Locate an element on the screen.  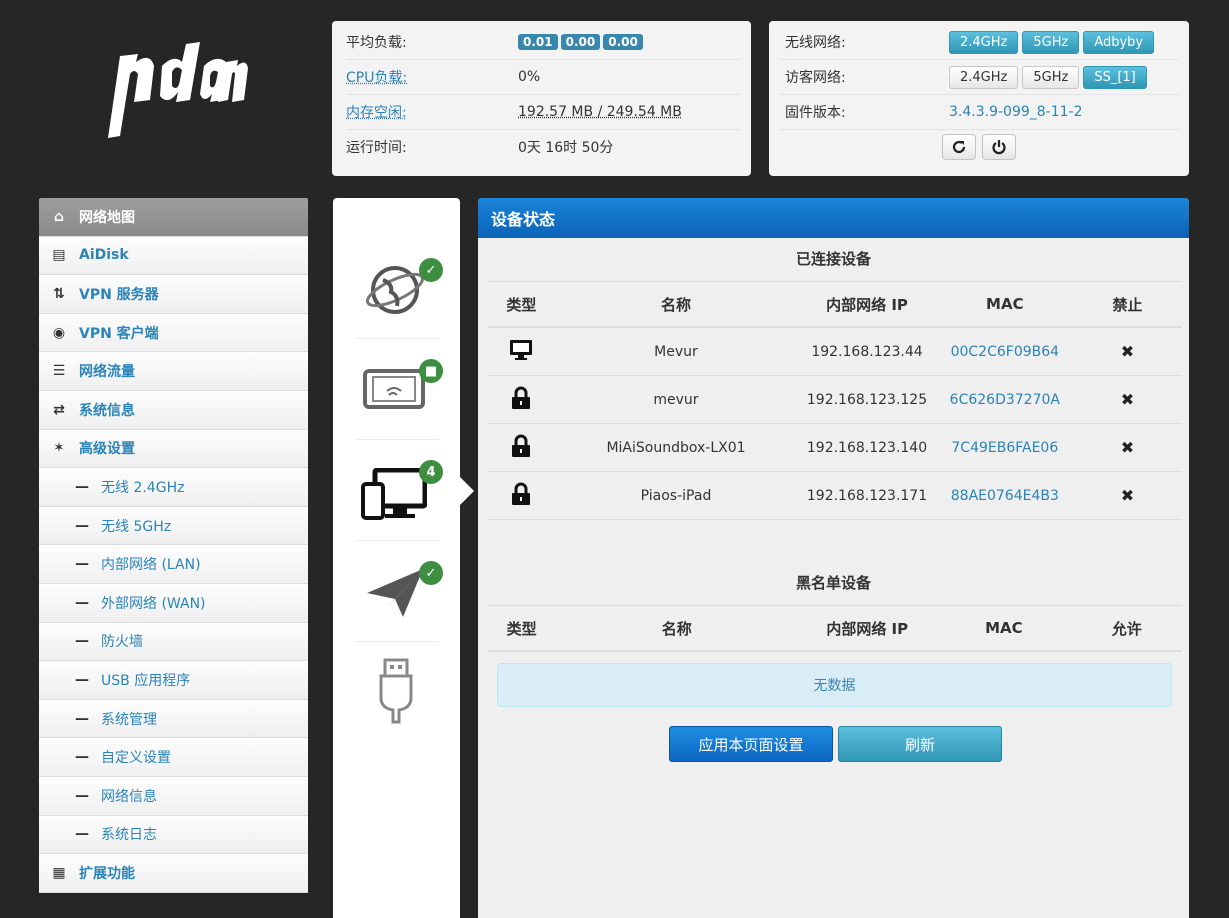
memory-value: 192.57 MB / 249.54 MB is located at coordinates (600, 112).